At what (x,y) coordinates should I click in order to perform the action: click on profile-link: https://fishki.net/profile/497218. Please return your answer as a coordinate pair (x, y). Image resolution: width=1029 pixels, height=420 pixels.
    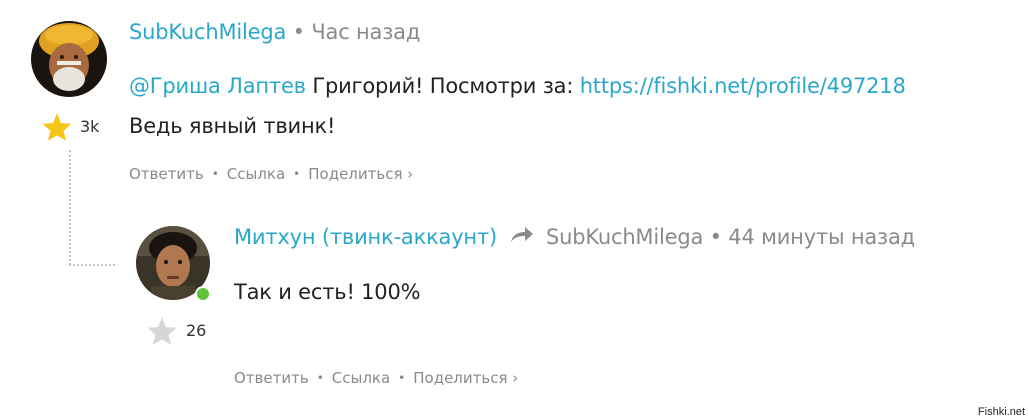
    Looking at the image, I should click on (743, 86).